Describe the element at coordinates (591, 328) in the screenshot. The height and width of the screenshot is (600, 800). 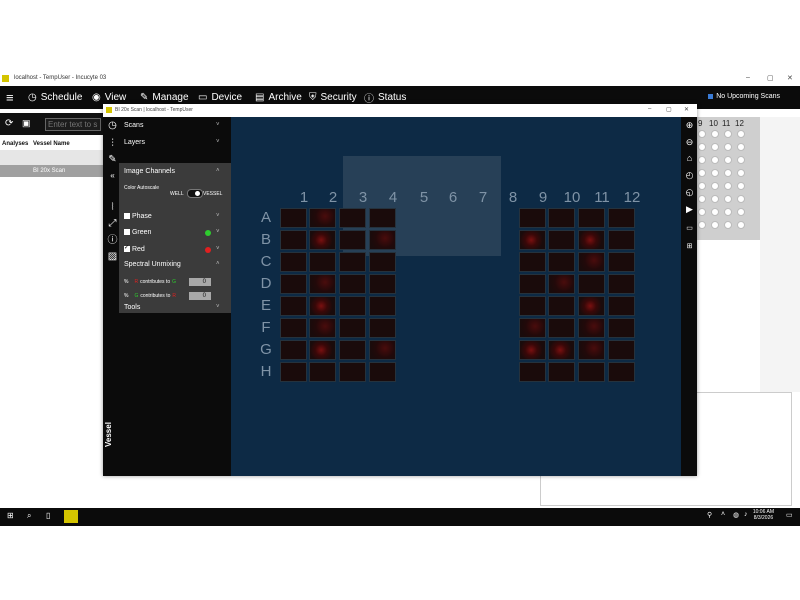
I see `well-F11` at that location.